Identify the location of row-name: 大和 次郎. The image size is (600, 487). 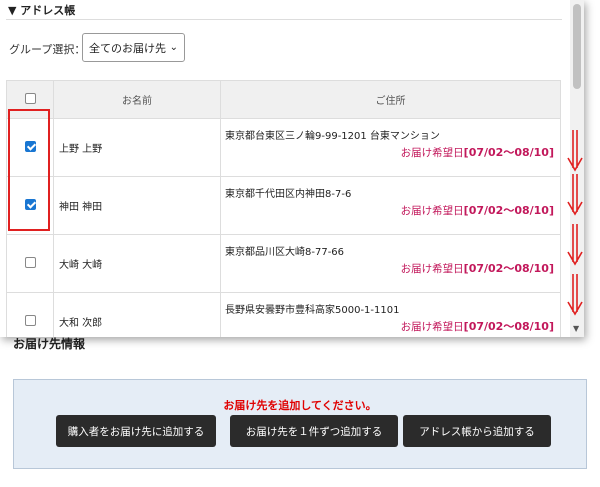
(137, 314).